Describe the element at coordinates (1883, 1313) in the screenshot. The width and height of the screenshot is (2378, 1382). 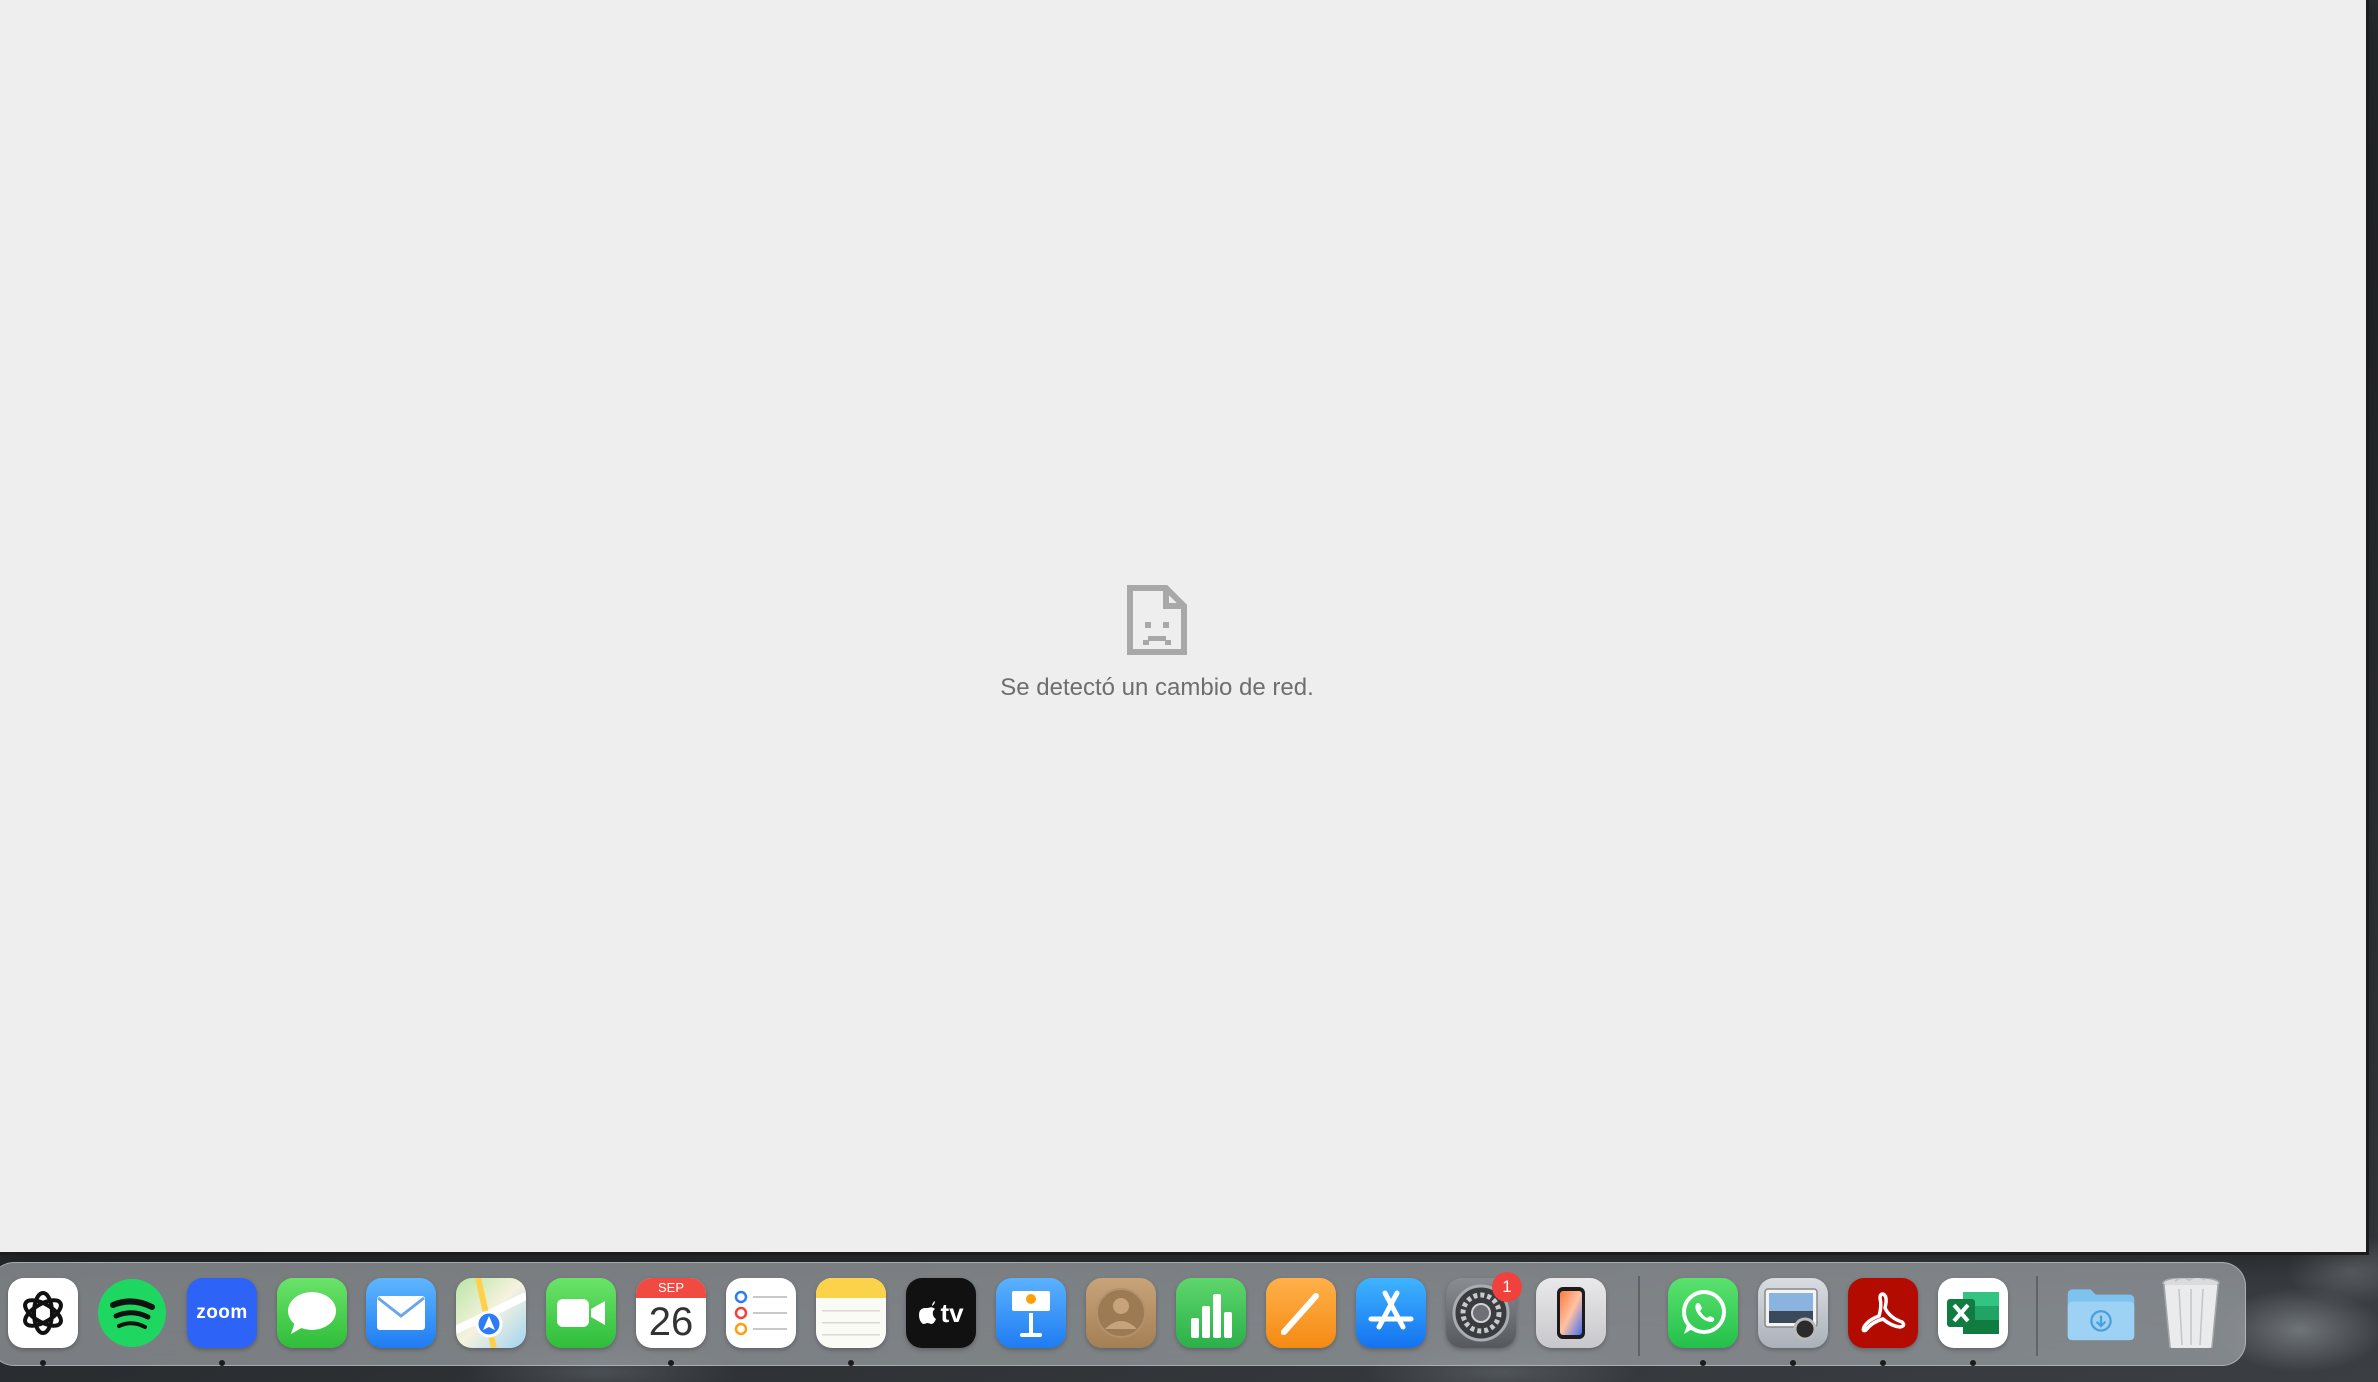
I see `acrobat-icon` at that location.